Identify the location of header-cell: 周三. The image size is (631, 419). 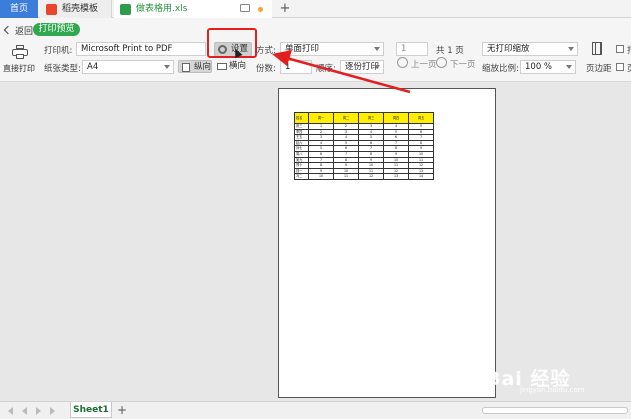
(371, 118).